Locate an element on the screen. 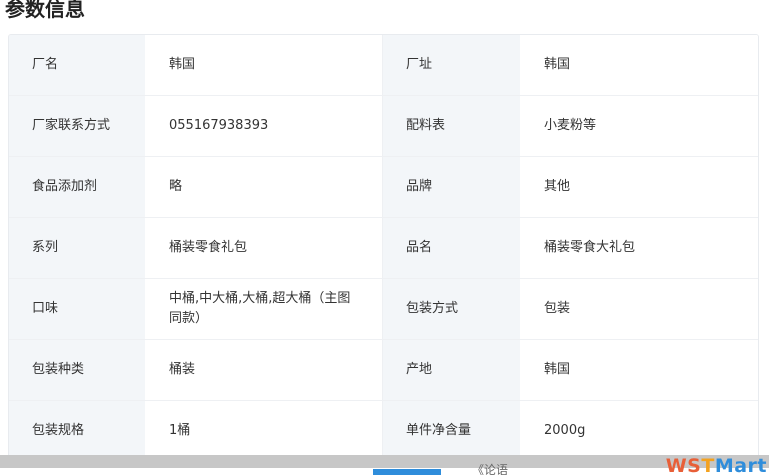 Image resolution: width=769 pixels, height=475 pixels. param-value: 其他 is located at coordinates (639, 187).